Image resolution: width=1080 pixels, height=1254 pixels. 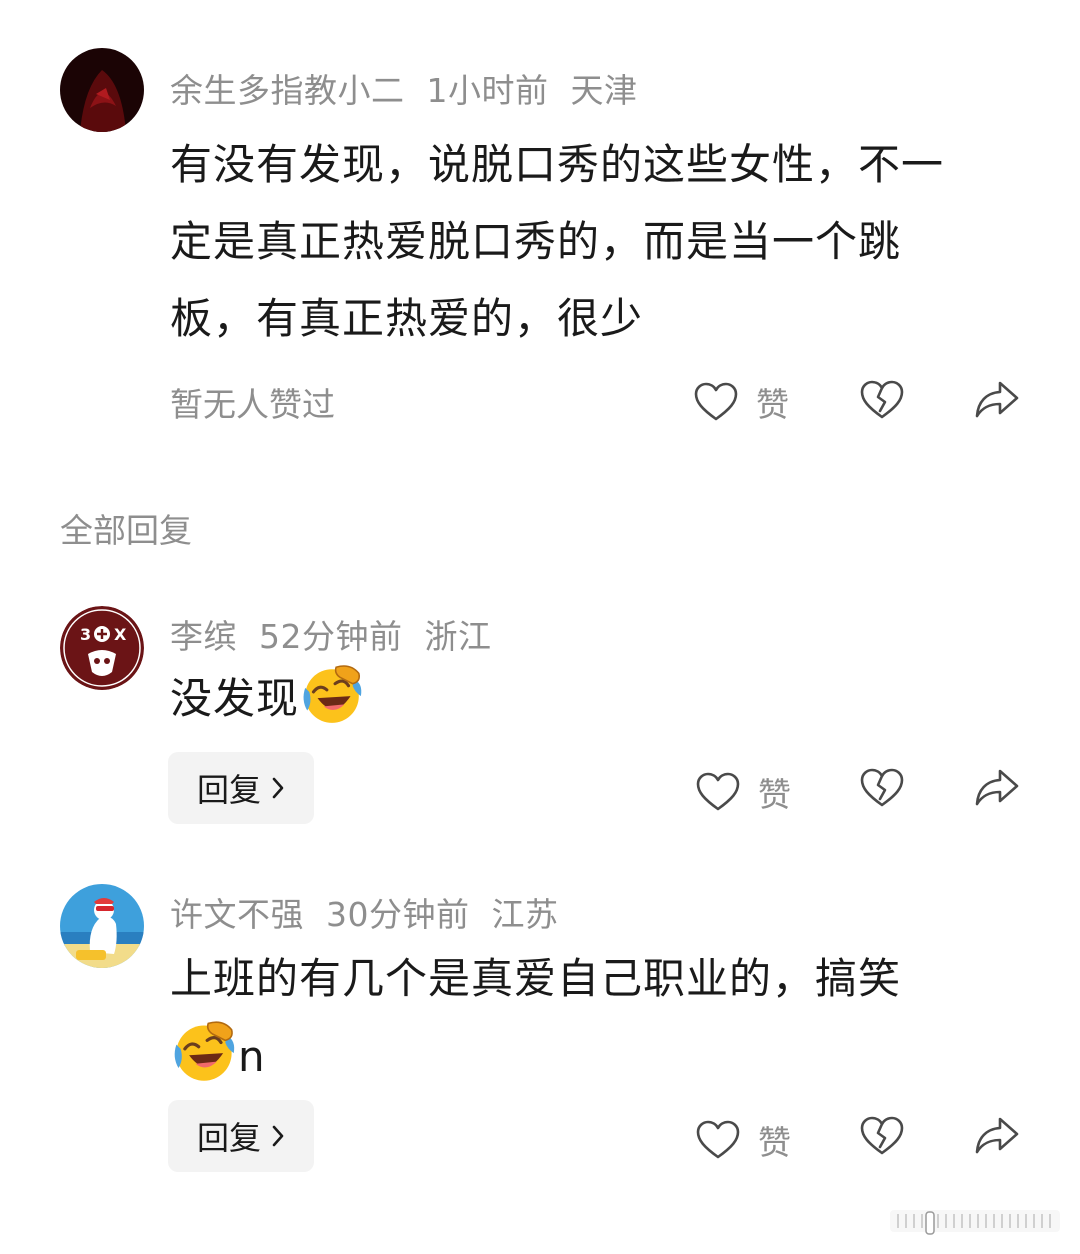 What do you see at coordinates (525, 914) in the screenshot?
I see `location: 江苏` at bounding box center [525, 914].